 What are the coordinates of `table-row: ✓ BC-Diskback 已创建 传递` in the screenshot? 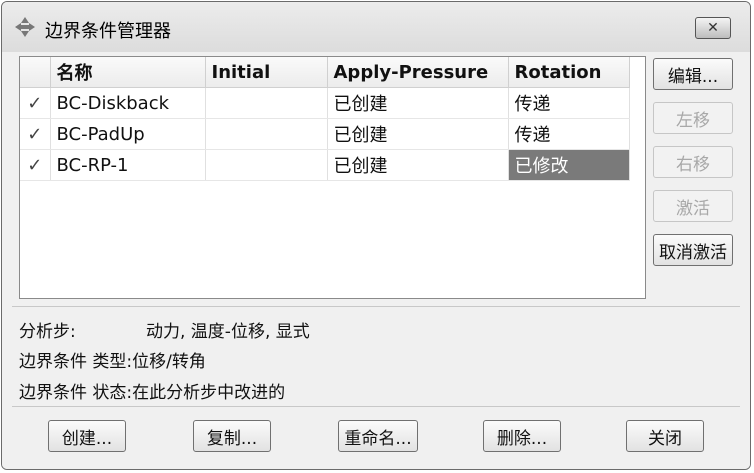 It's located at (325, 103).